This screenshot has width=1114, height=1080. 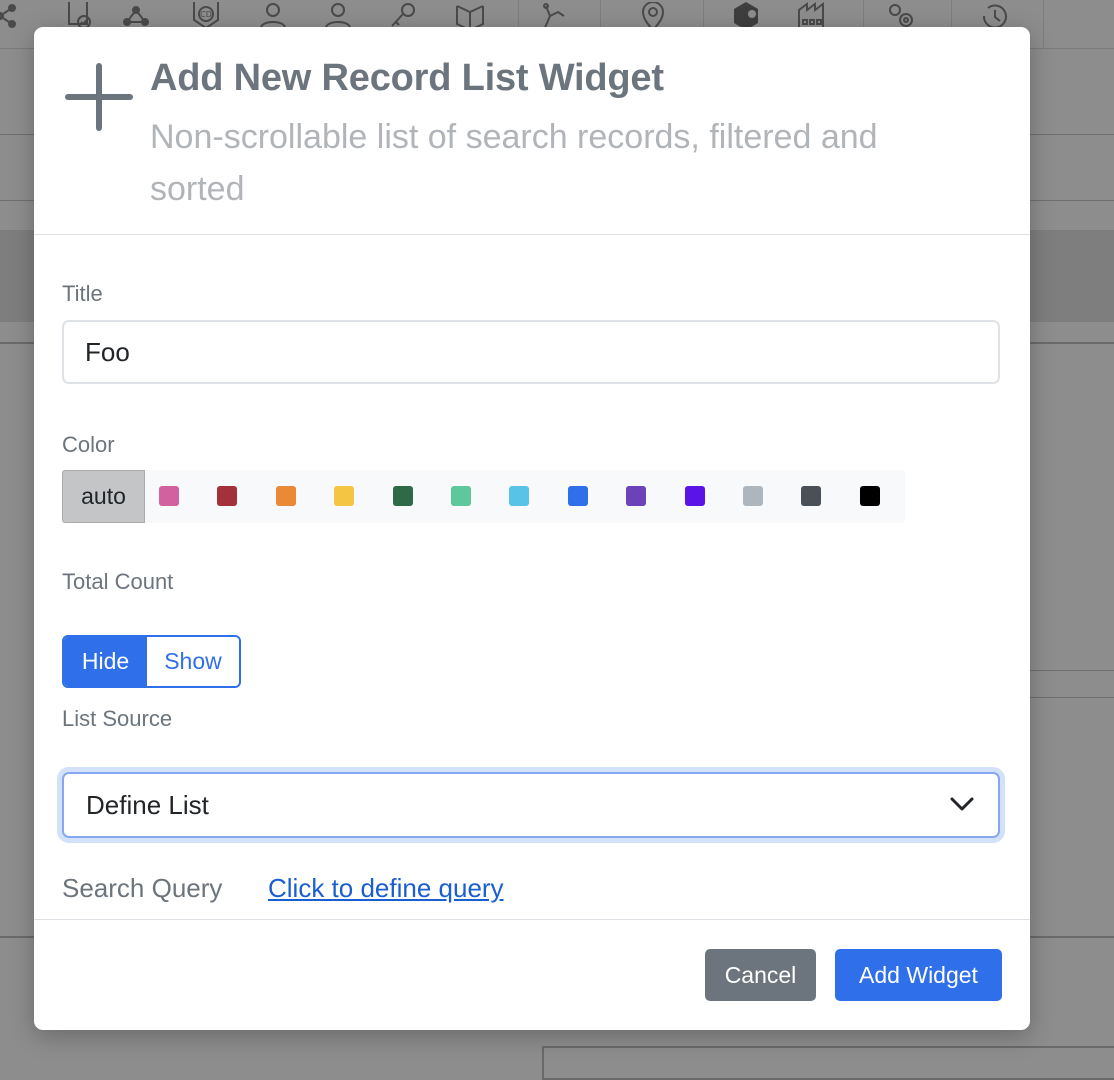 I want to click on list-source-select: Define List, so click(x=531, y=805).